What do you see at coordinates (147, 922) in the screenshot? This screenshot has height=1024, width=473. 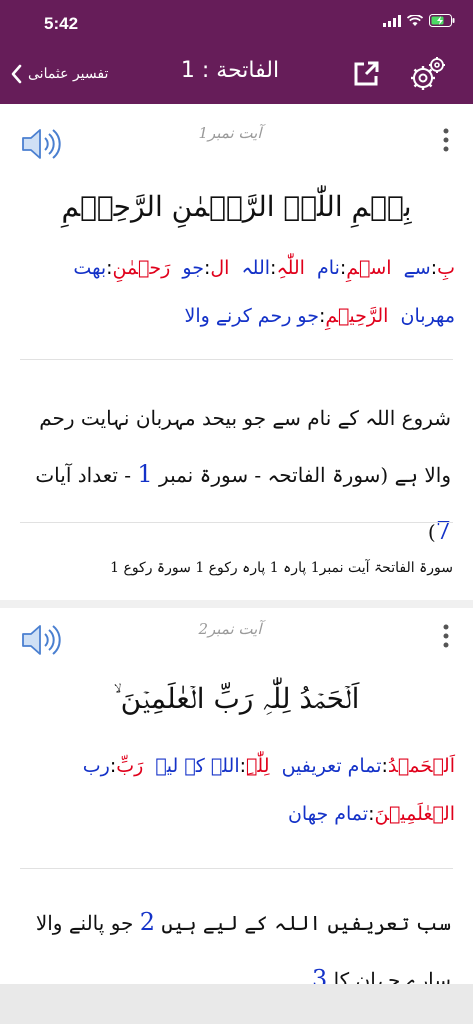 I see `footnote-number: 2` at bounding box center [147, 922].